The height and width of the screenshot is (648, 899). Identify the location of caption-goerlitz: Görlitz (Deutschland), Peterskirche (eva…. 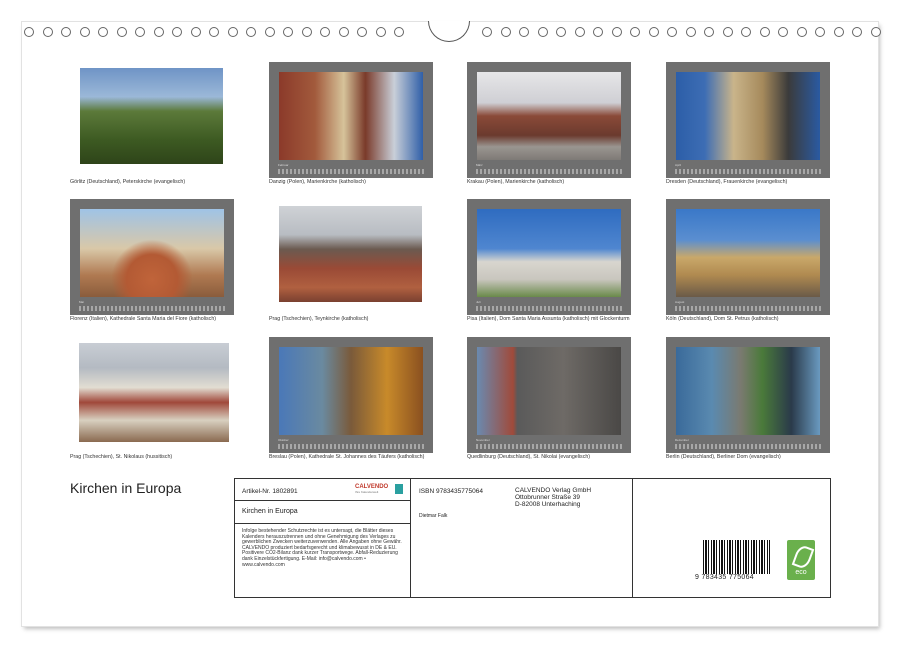
(128, 182).